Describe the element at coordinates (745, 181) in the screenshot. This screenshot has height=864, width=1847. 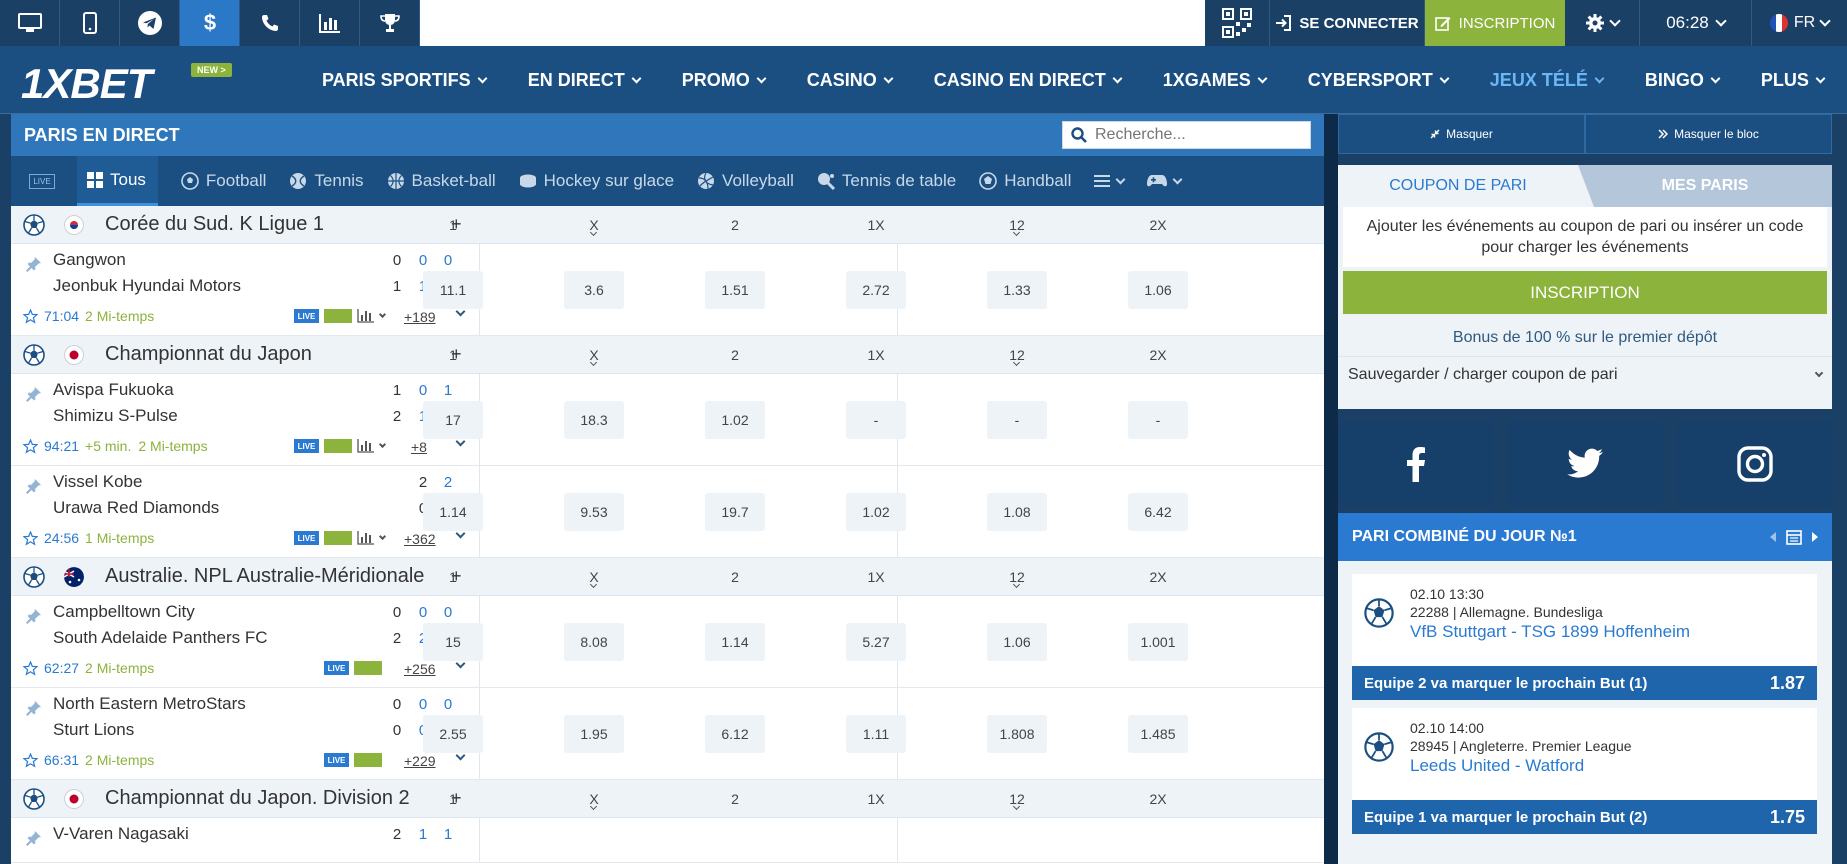
I see `tab-volleyball: Volleyball` at that location.